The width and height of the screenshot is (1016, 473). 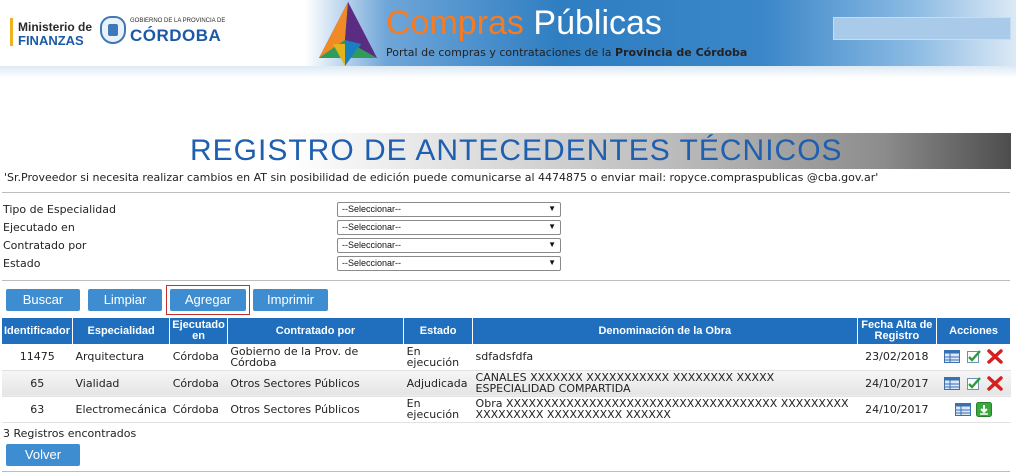 What do you see at coordinates (113, 30) in the screenshot?
I see `cordoba-seal-icon` at bounding box center [113, 30].